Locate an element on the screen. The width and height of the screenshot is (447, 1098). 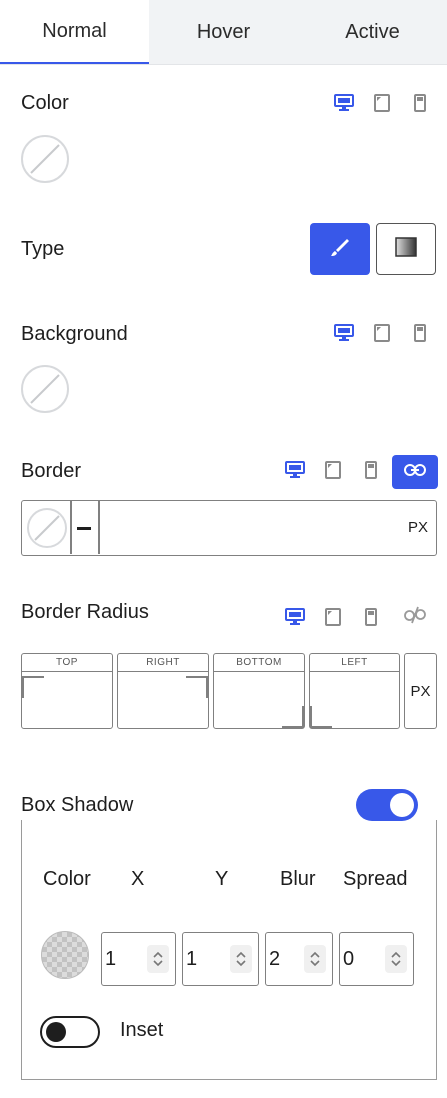
color-label: Color is located at coordinates (45, 103).